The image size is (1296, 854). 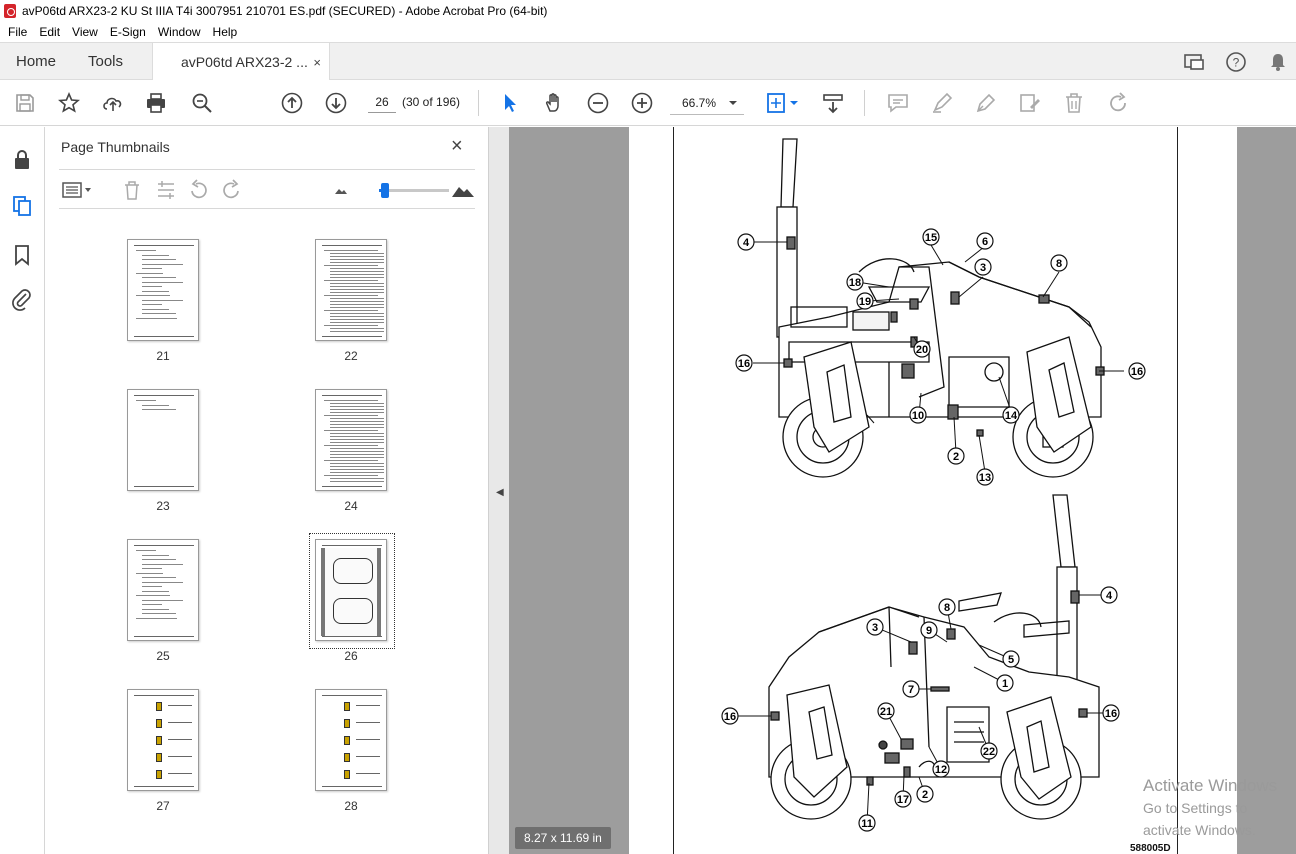 What do you see at coordinates (598, 103) in the screenshot?
I see `zoom-out-icon` at bounding box center [598, 103].